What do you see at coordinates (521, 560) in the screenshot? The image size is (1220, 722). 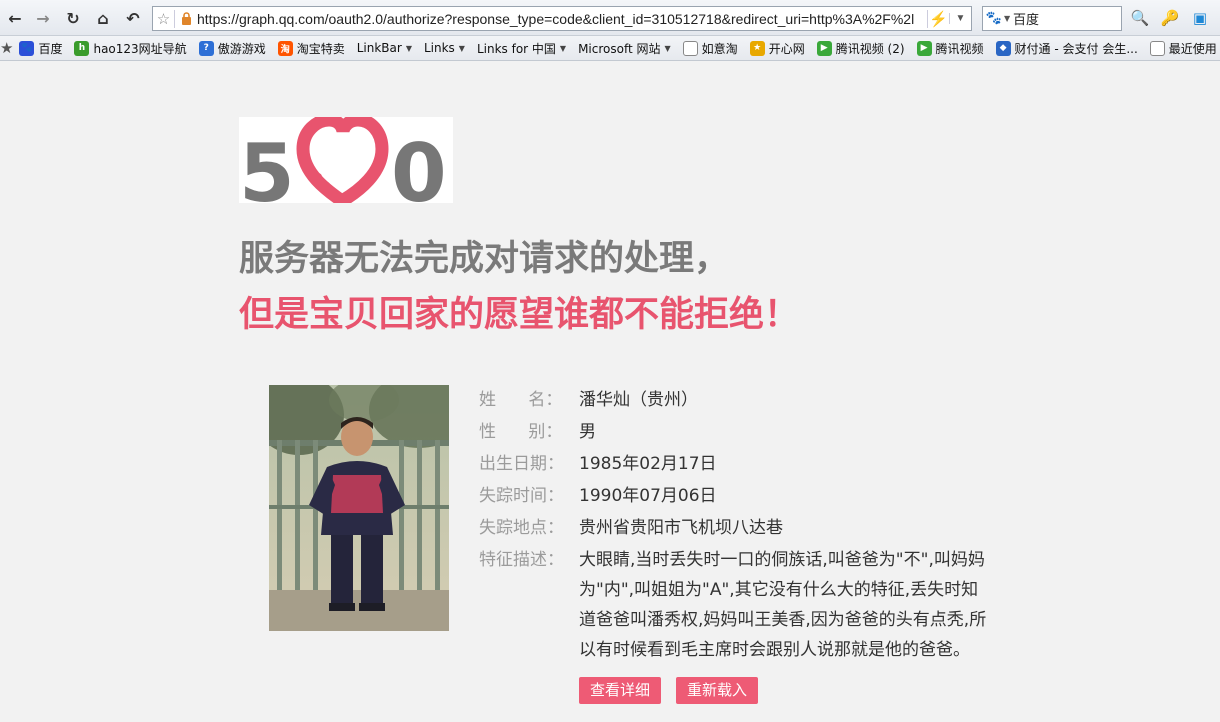 I see `info-label: 特征描述：` at bounding box center [521, 560].